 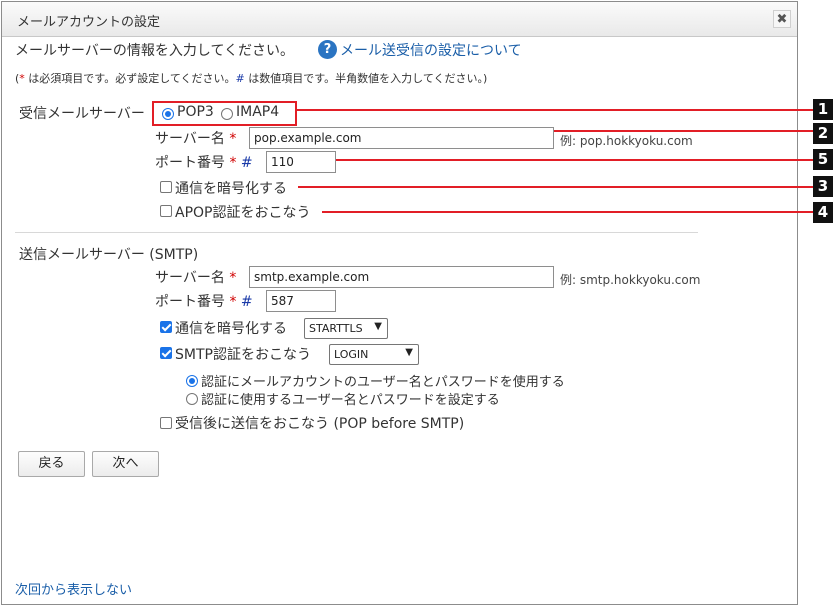 I want to click on callout-badge-5: 5, so click(x=823, y=159).